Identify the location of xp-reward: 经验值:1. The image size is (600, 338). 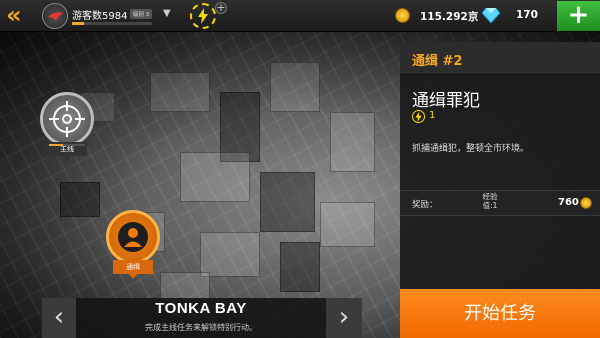
(490, 201).